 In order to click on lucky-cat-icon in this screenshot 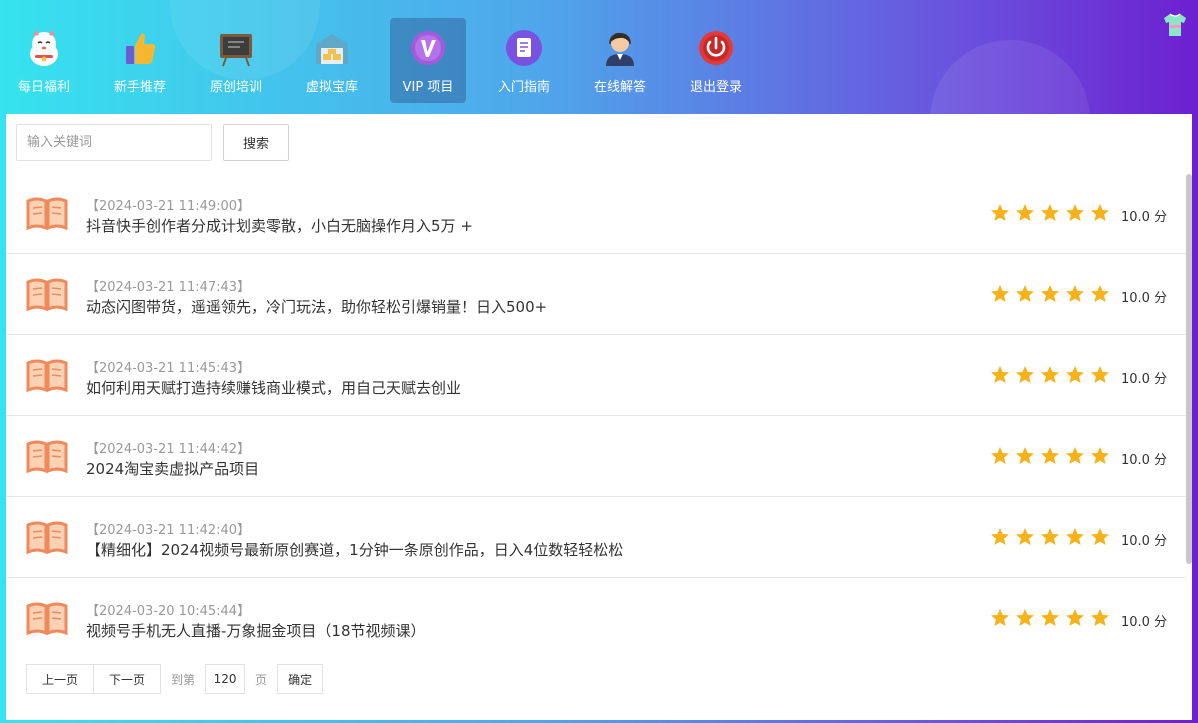, I will do `click(44, 48)`.